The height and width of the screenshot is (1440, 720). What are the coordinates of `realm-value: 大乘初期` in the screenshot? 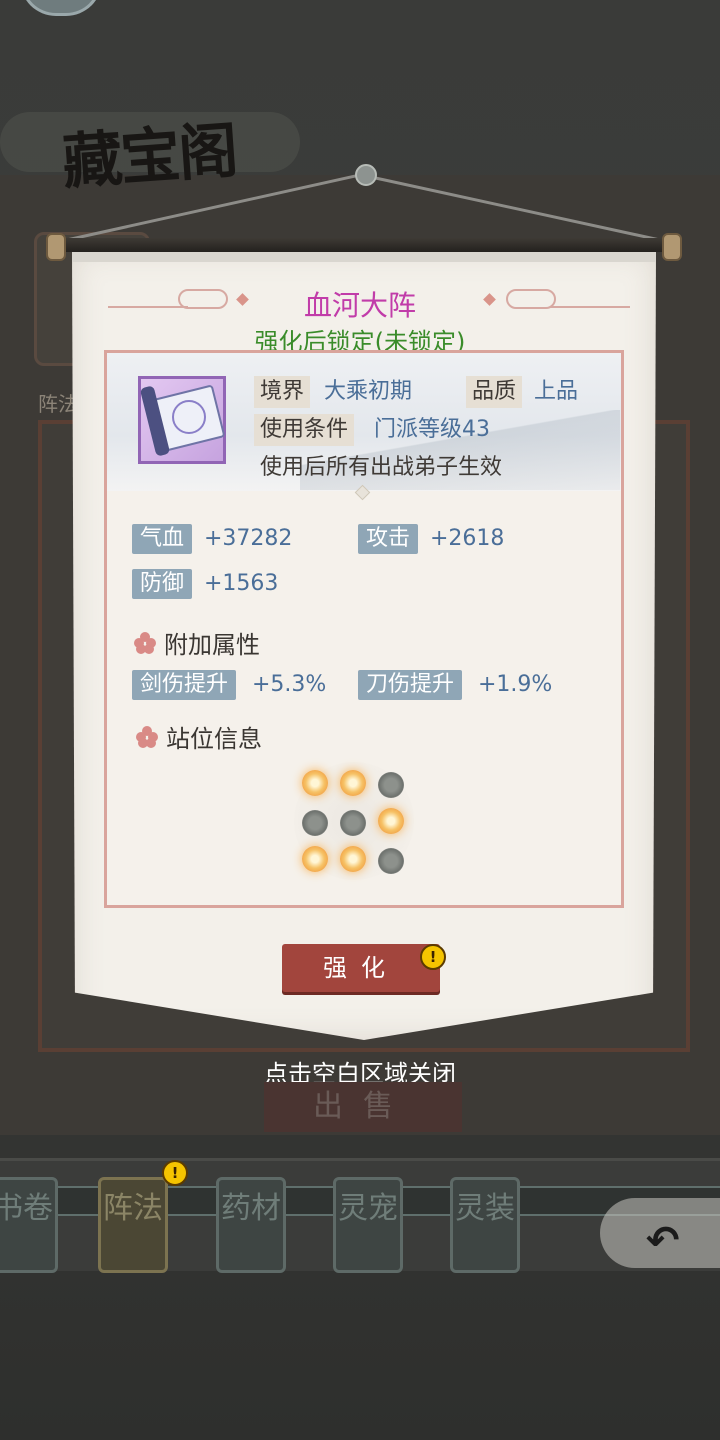 It's located at (368, 391).